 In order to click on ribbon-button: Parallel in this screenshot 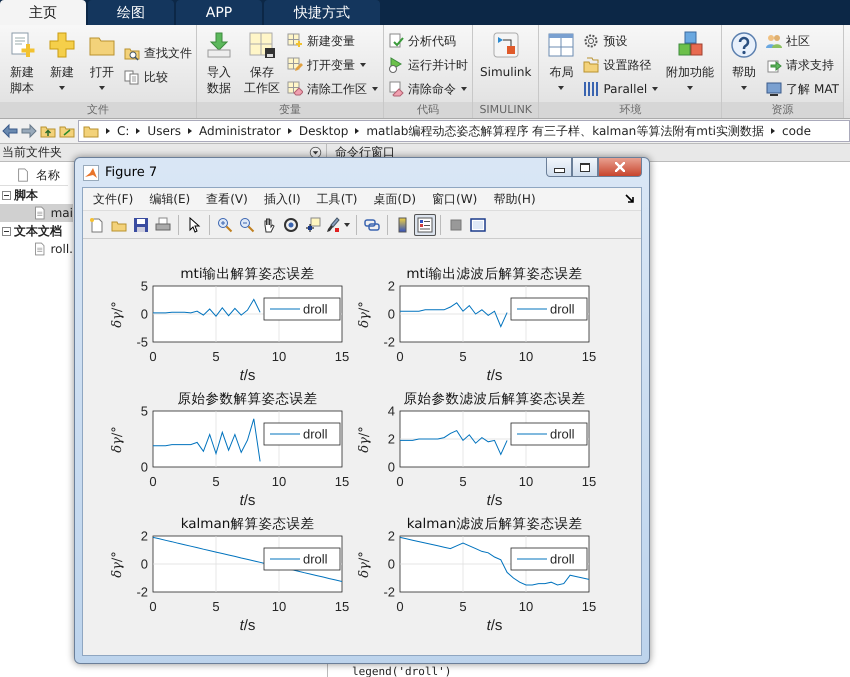, I will do `click(621, 89)`.